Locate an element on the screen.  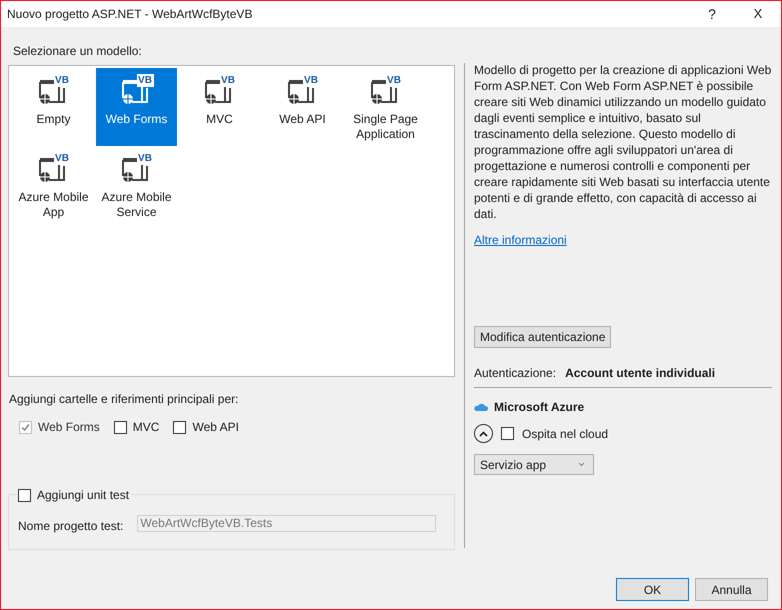
template-item: VB Single Page Application is located at coordinates (385, 107).